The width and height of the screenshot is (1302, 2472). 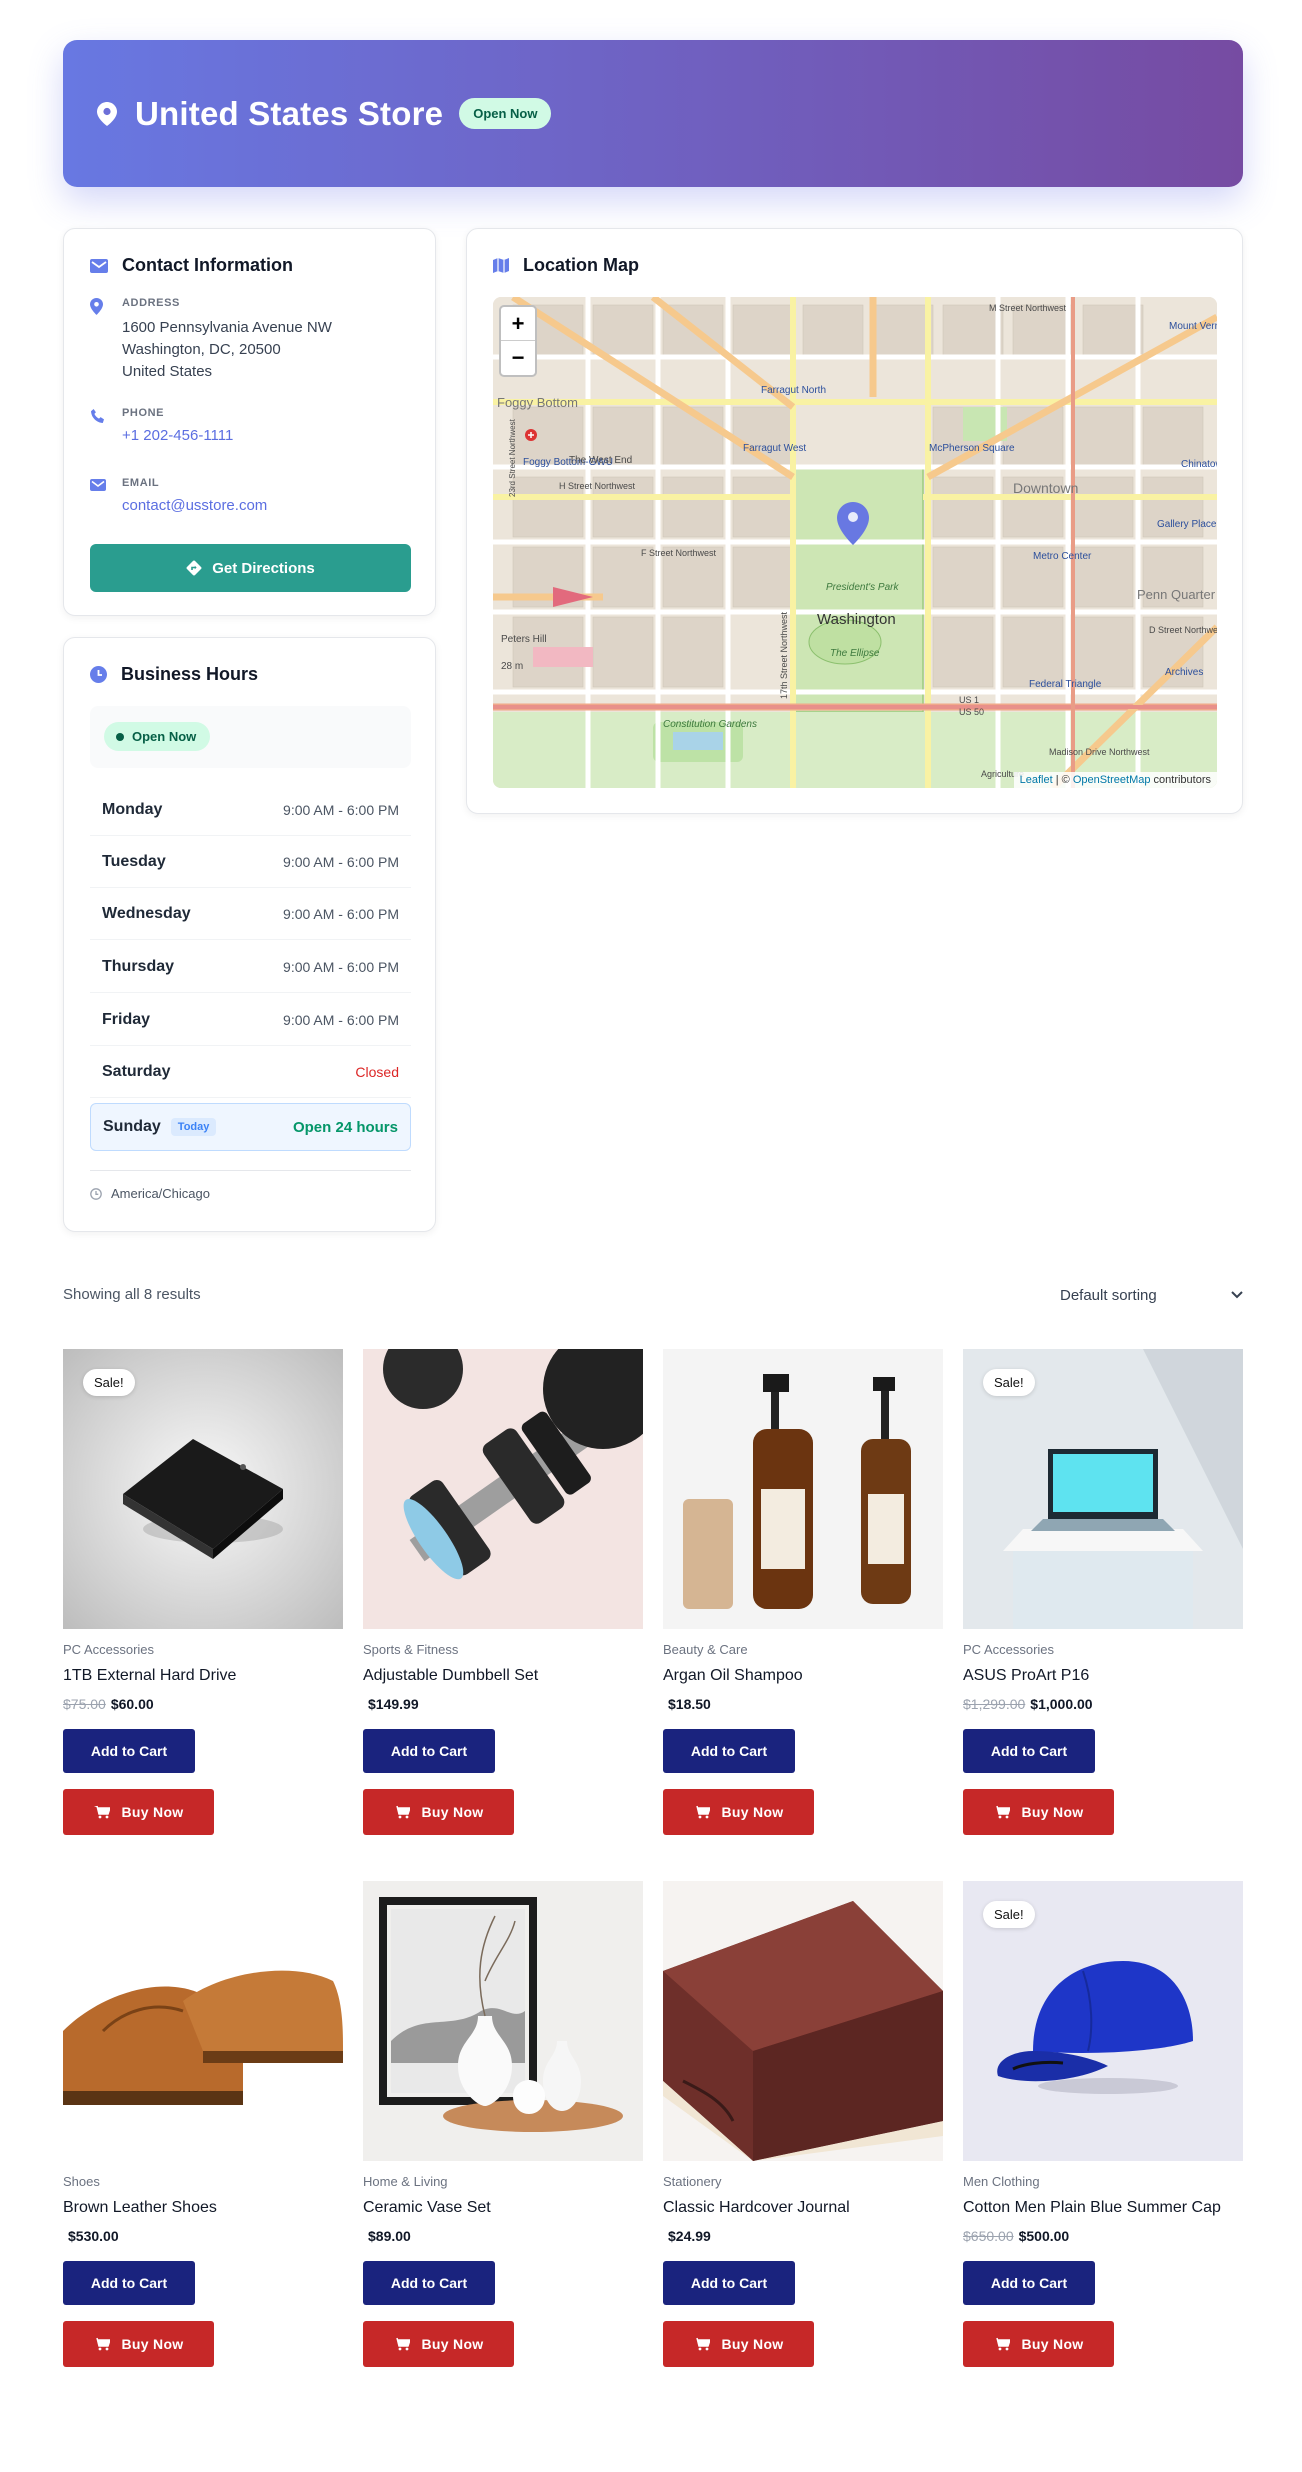 What do you see at coordinates (289, 113) in the screenshot?
I see `store-title: United States Store` at bounding box center [289, 113].